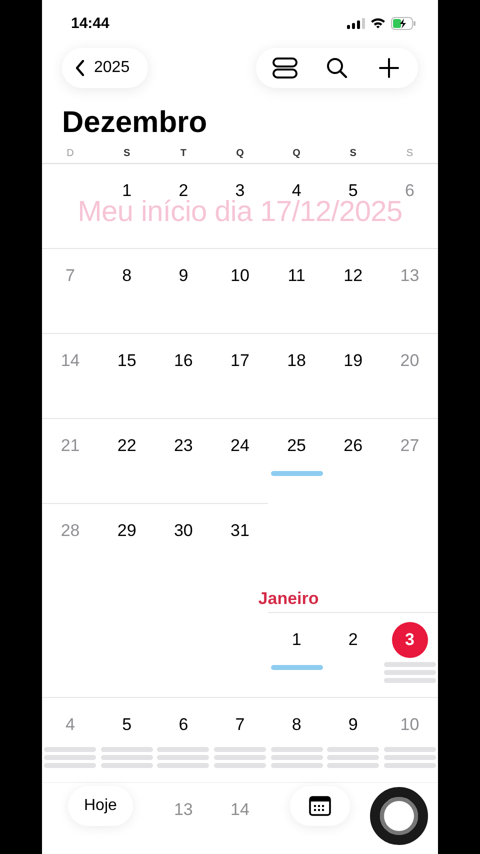  Describe the element at coordinates (410, 640) in the screenshot. I see `today-day-number: 3` at that location.